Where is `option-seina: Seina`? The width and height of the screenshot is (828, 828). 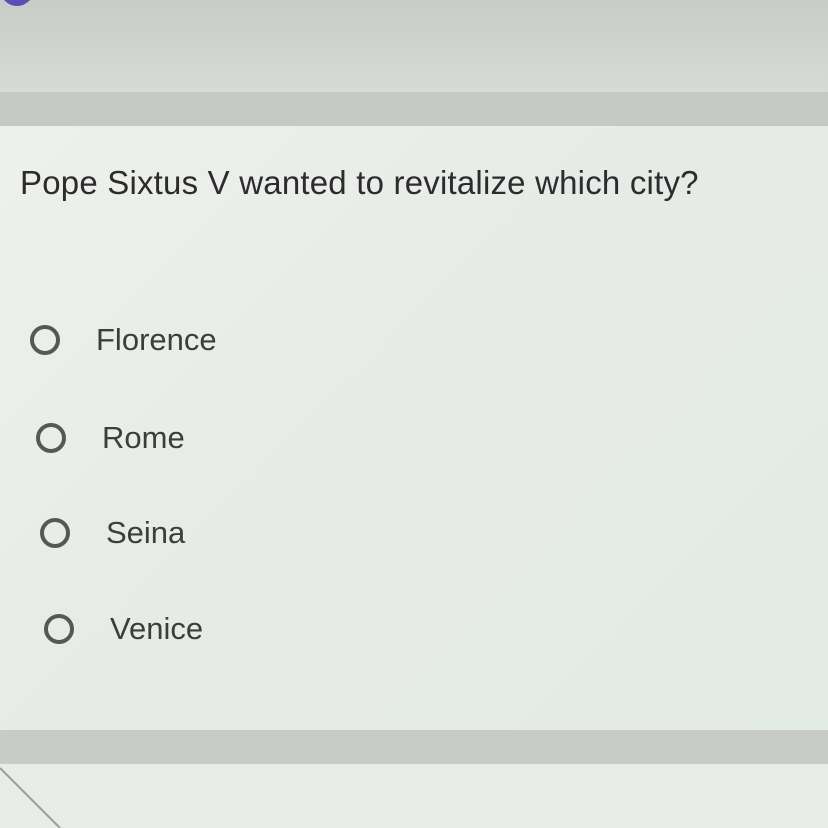
option-seina: Seina is located at coordinates (112, 533).